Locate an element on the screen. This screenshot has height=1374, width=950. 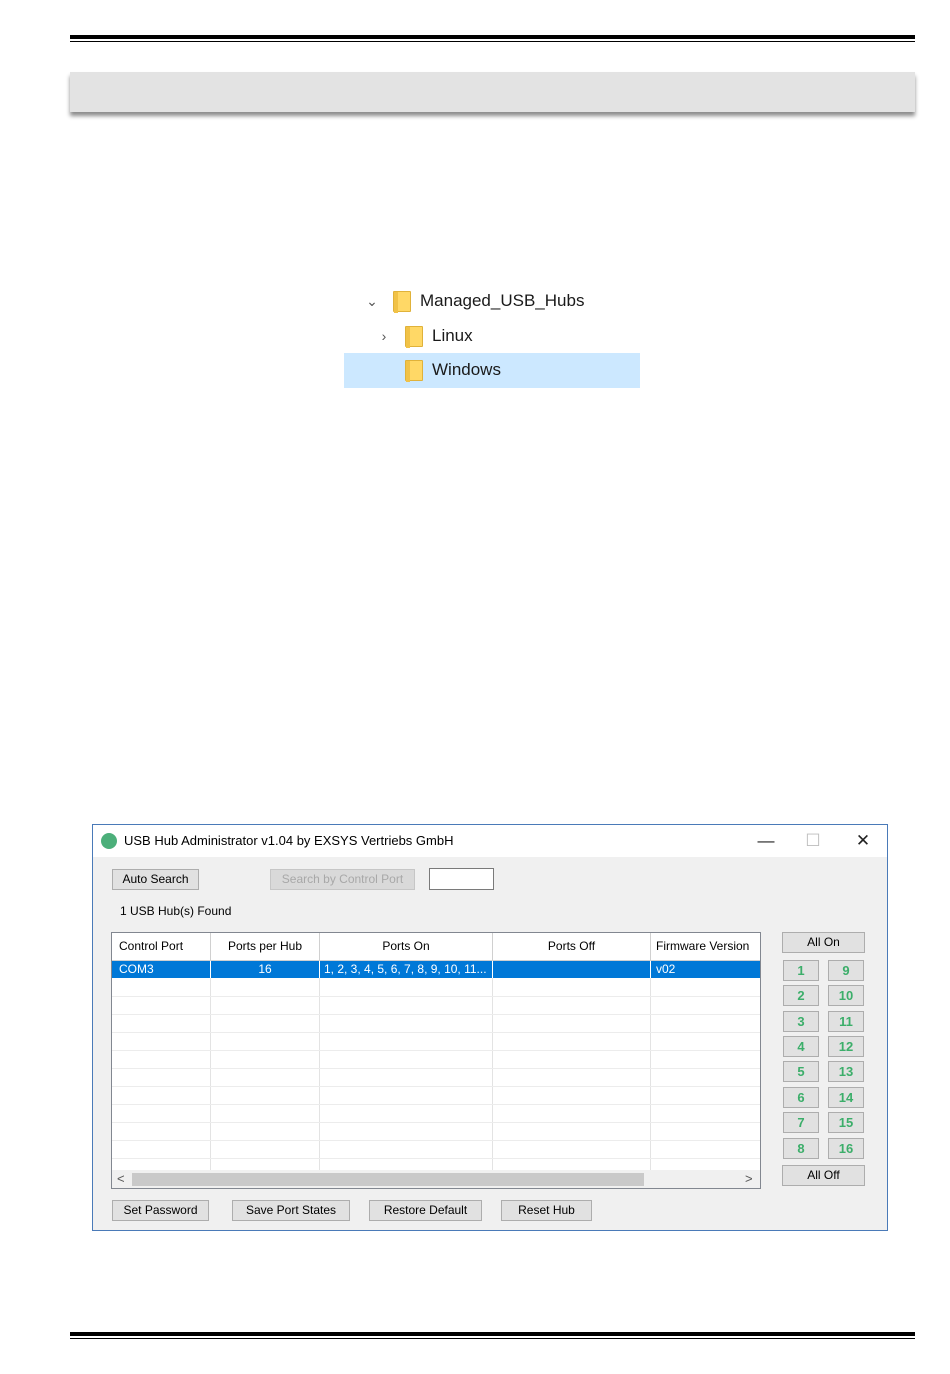
save-port-states-button: Save Port States is located at coordinates (291, 1210).